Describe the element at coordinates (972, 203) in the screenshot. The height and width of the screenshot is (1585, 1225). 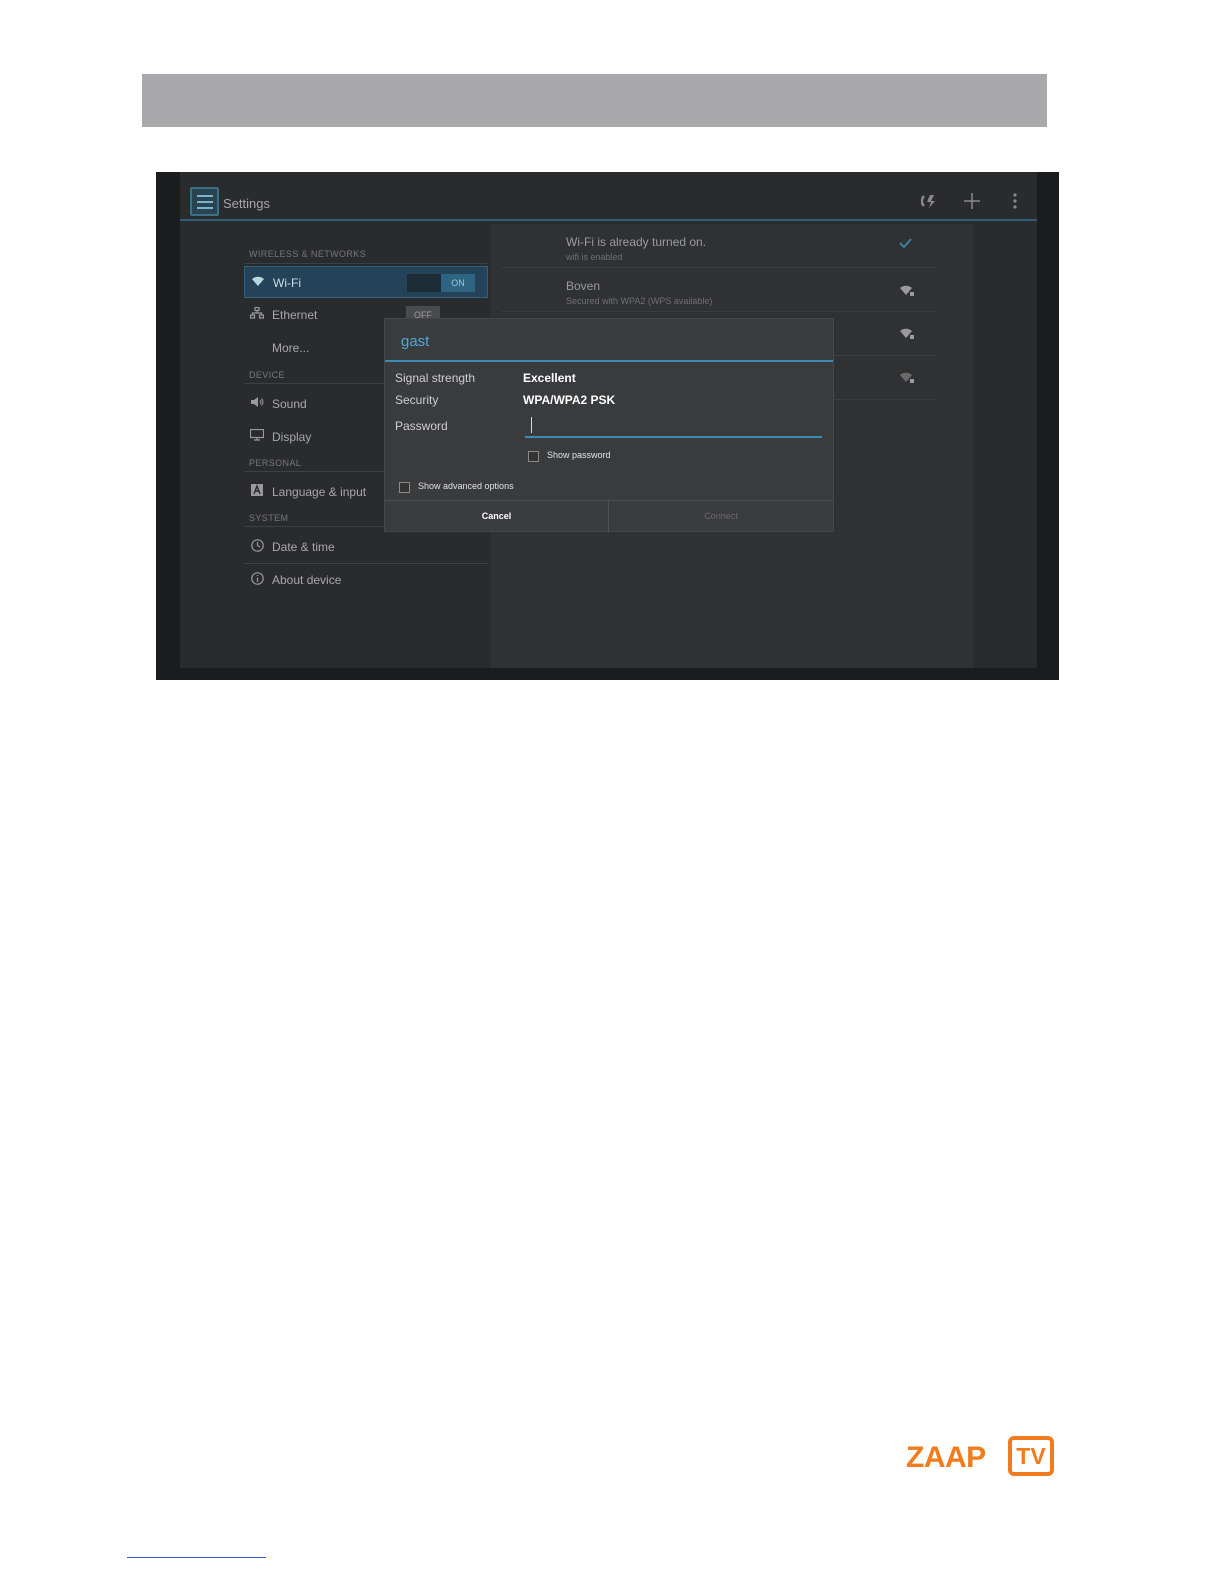
I see `add-icon` at that location.